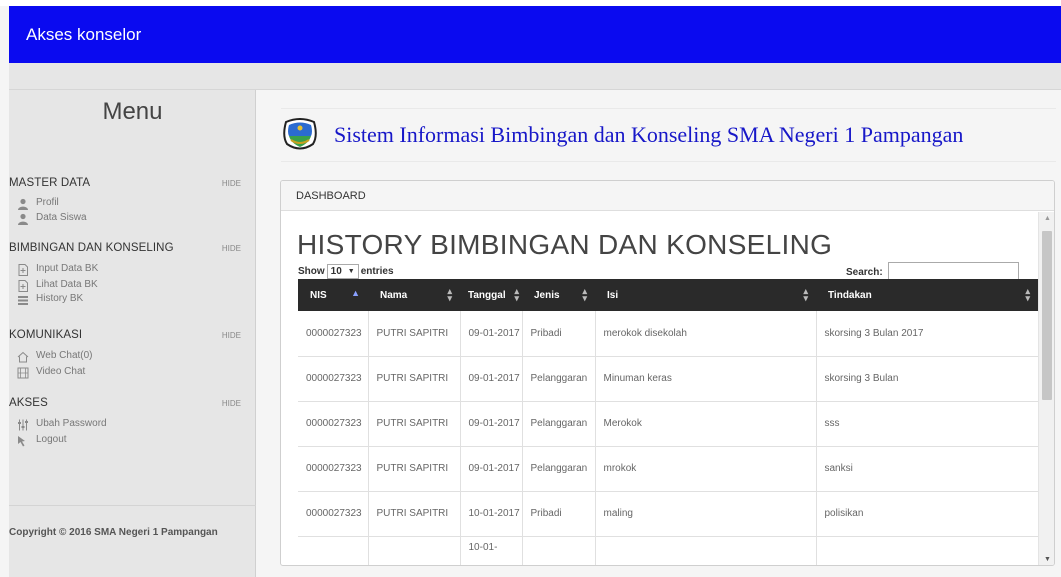  Describe the element at coordinates (927, 334) in the screenshot. I see `cell-tindakan: skorsing 3 Bulan 2017` at that location.